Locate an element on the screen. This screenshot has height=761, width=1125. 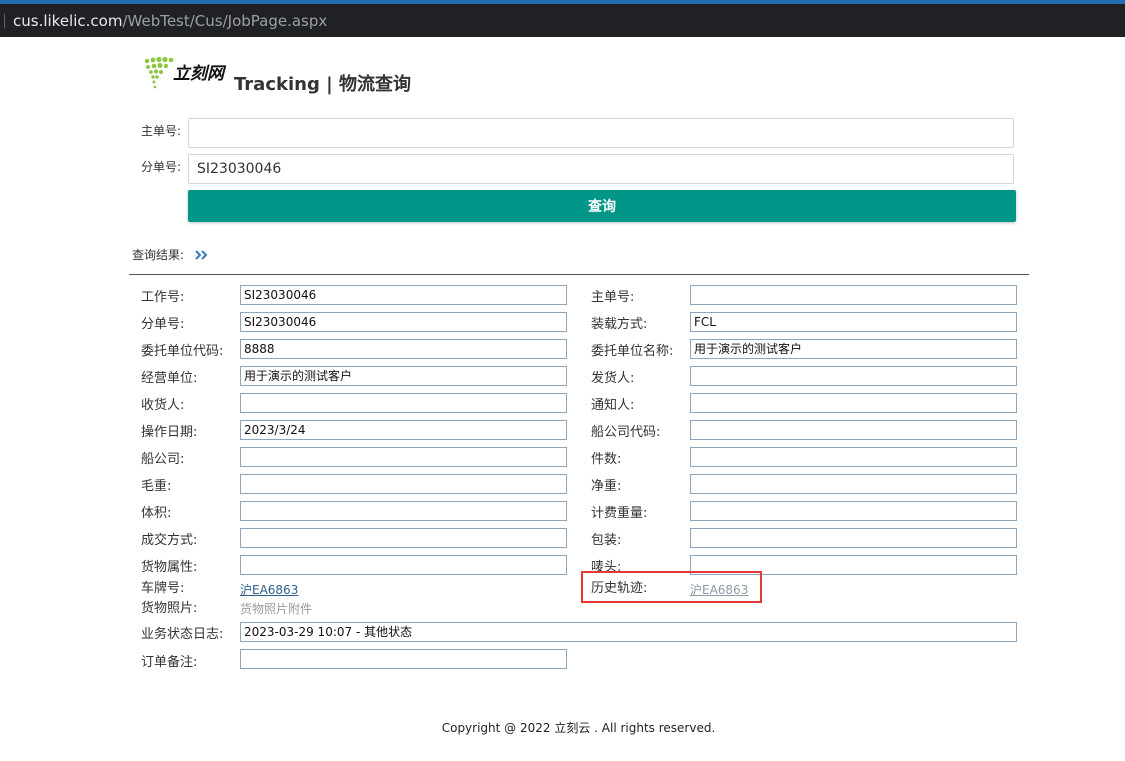
status-log-label: 业务状态日志: is located at coordinates (182, 634).